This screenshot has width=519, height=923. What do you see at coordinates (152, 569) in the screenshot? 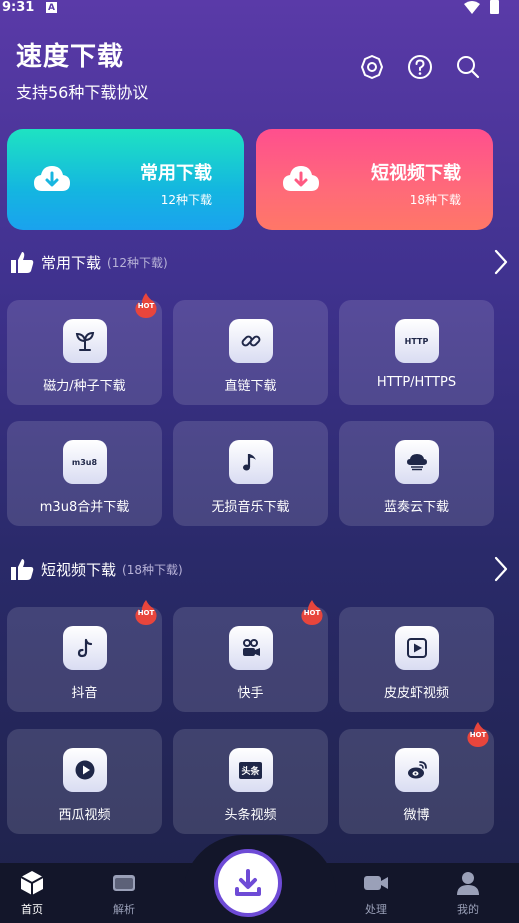
I see `section-count: (18种下载)` at bounding box center [152, 569].